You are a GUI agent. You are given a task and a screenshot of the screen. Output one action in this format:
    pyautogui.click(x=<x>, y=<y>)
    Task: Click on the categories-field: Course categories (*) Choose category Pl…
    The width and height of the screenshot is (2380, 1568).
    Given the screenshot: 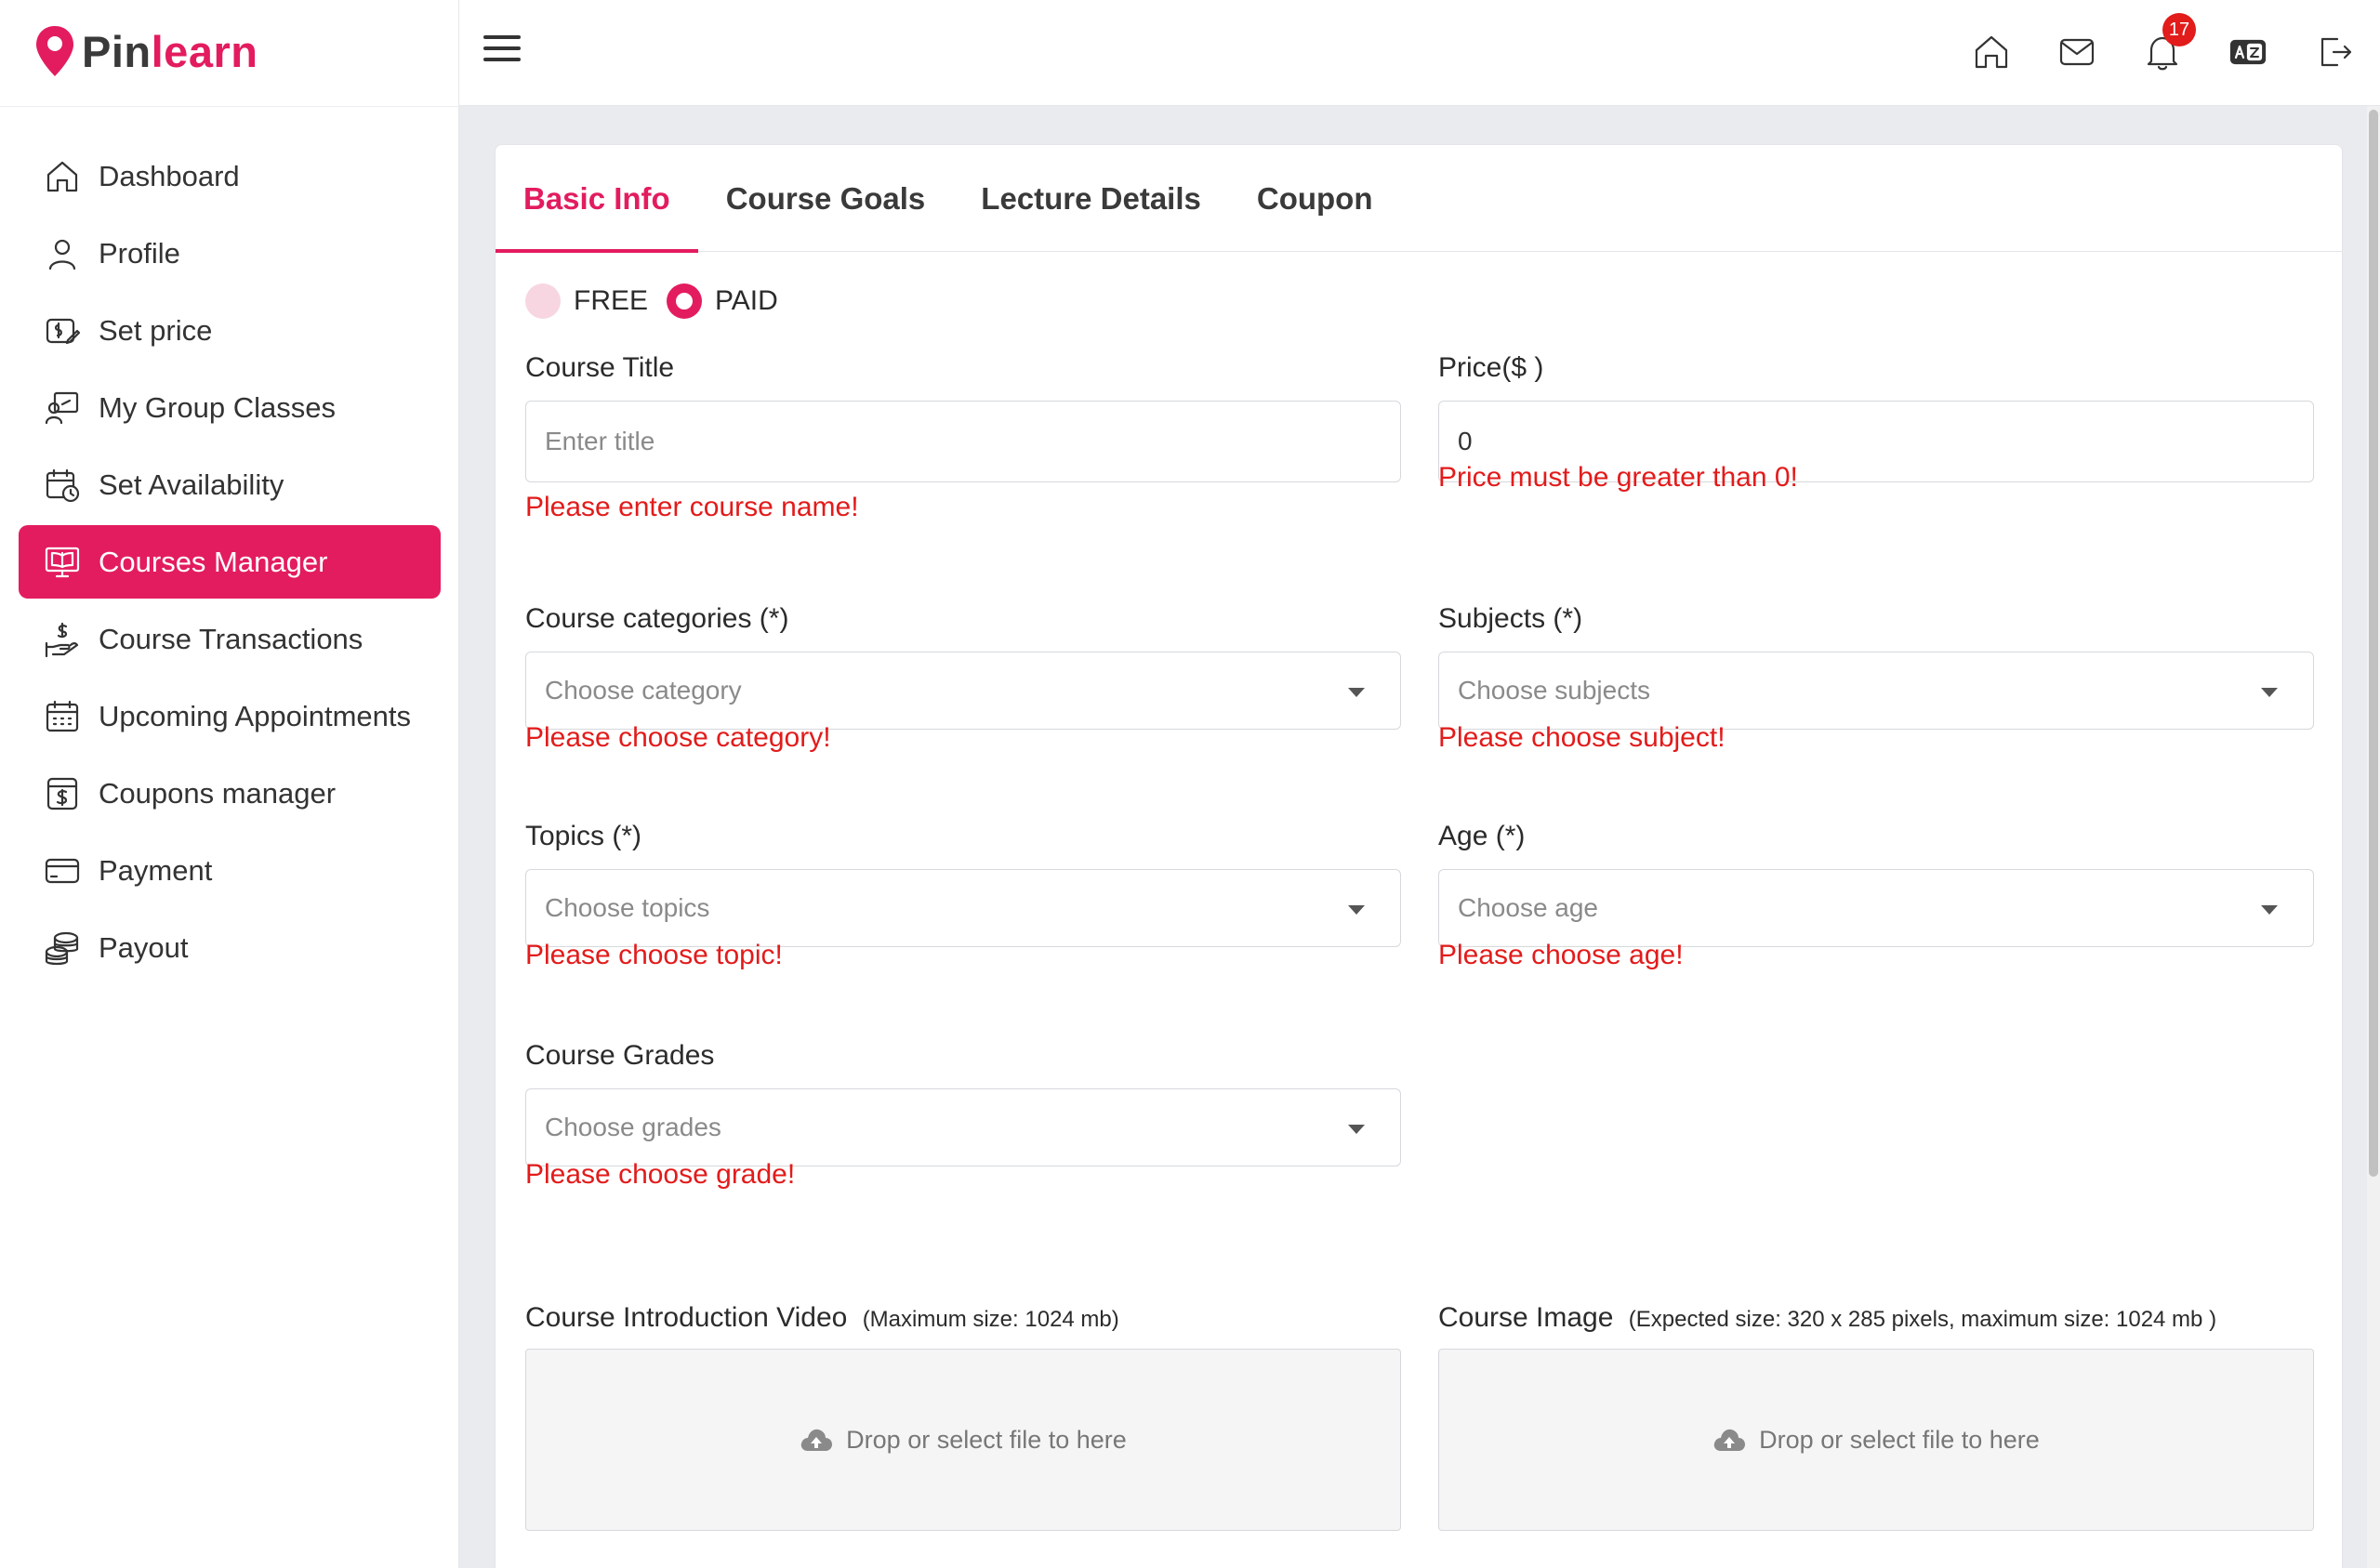 What is the action you would take?
    pyautogui.click(x=963, y=678)
    